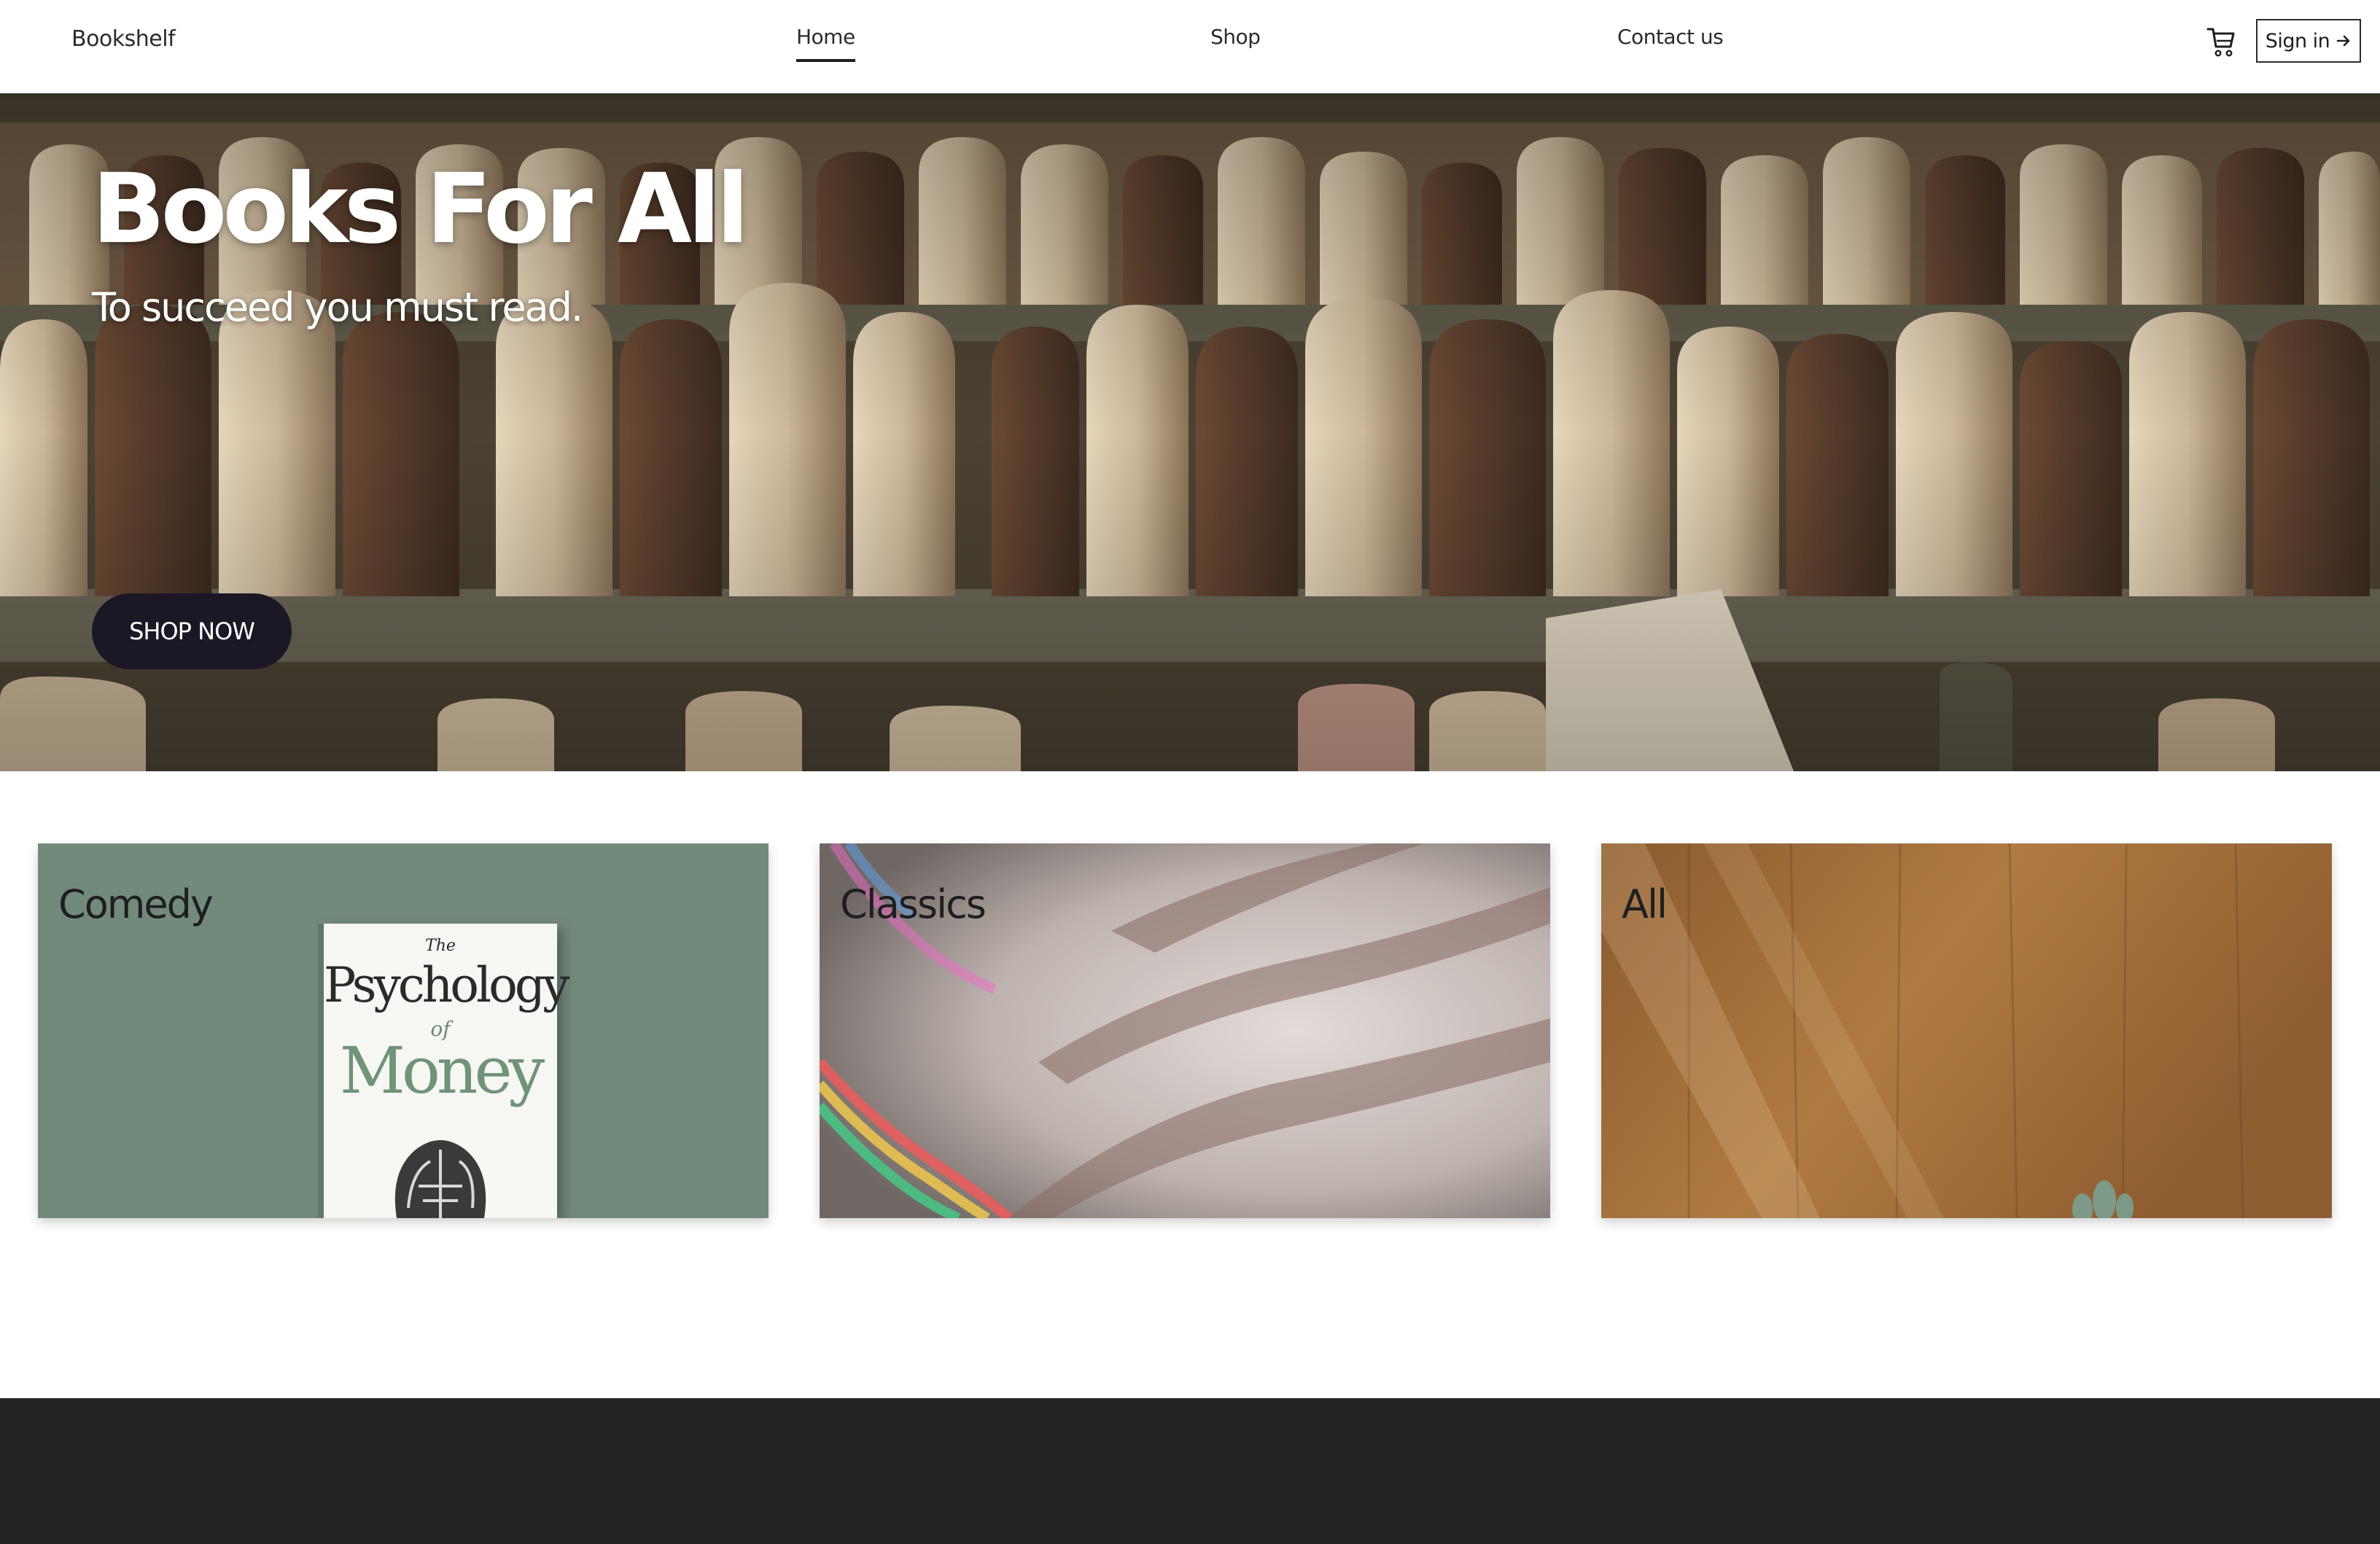 Image resolution: width=2380 pixels, height=1544 pixels. What do you see at coordinates (1670, 37) in the screenshot?
I see `nav-link-contact: Contact us` at bounding box center [1670, 37].